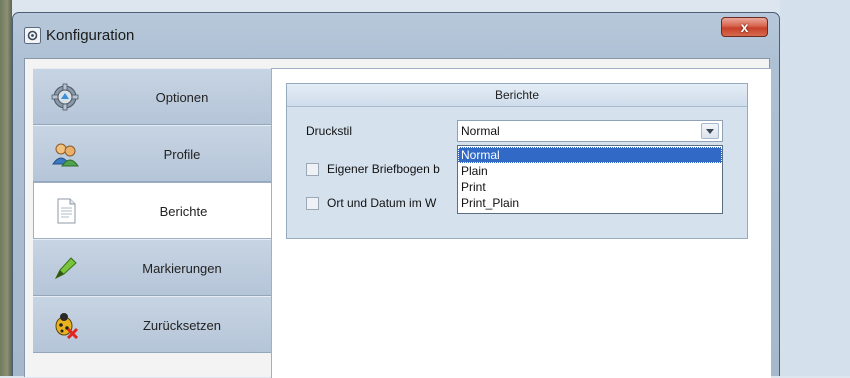  Describe the element at coordinates (396, 37) in the screenshot. I see `title-bar: Konfiguration x` at that location.